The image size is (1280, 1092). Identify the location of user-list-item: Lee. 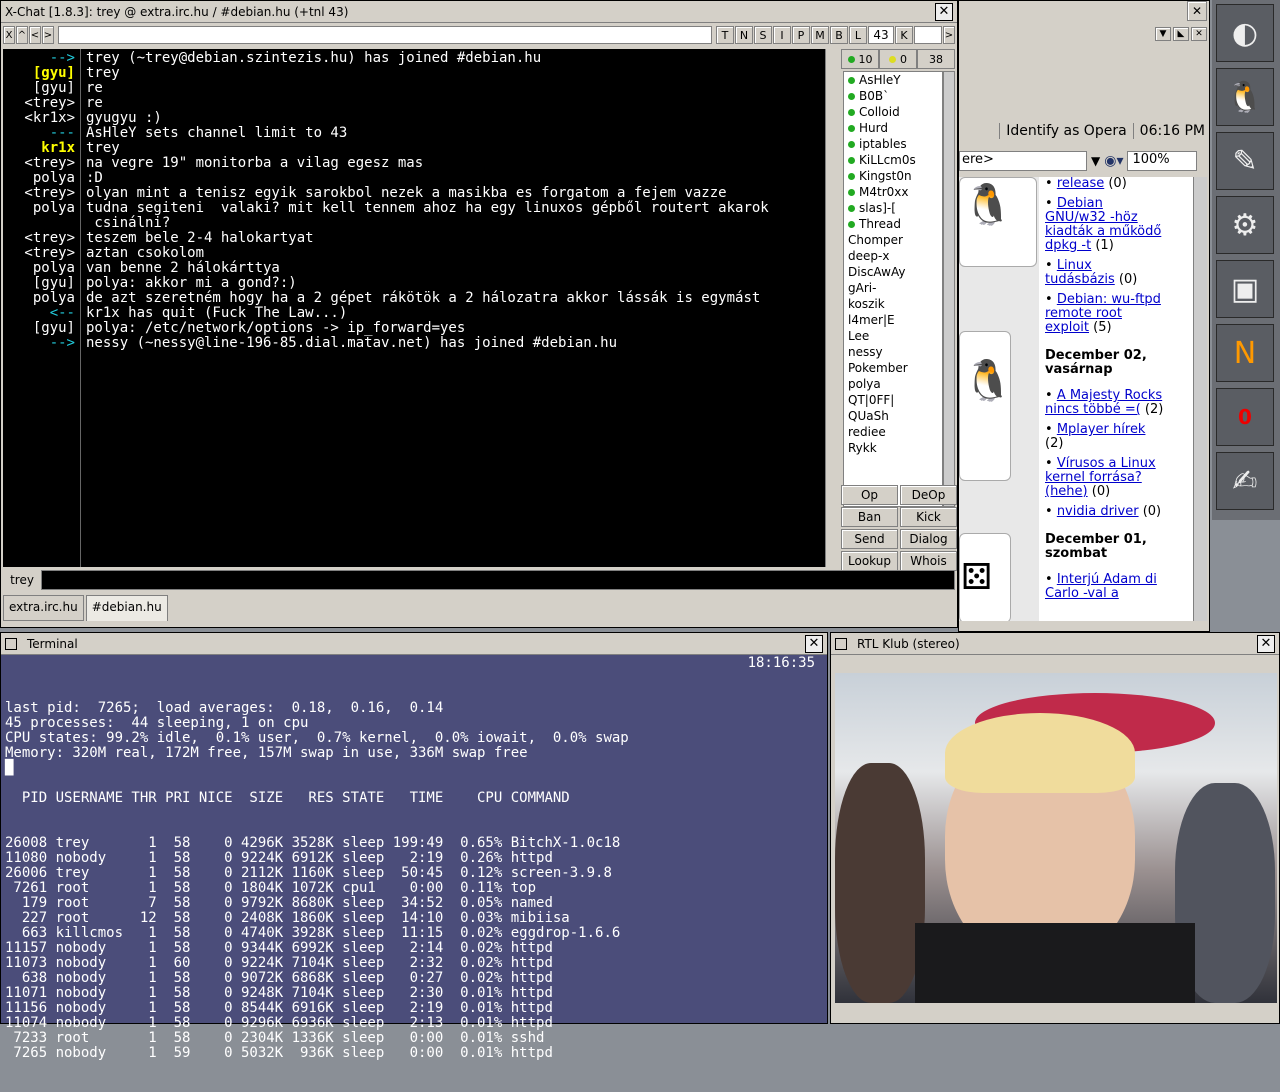
(893, 336).